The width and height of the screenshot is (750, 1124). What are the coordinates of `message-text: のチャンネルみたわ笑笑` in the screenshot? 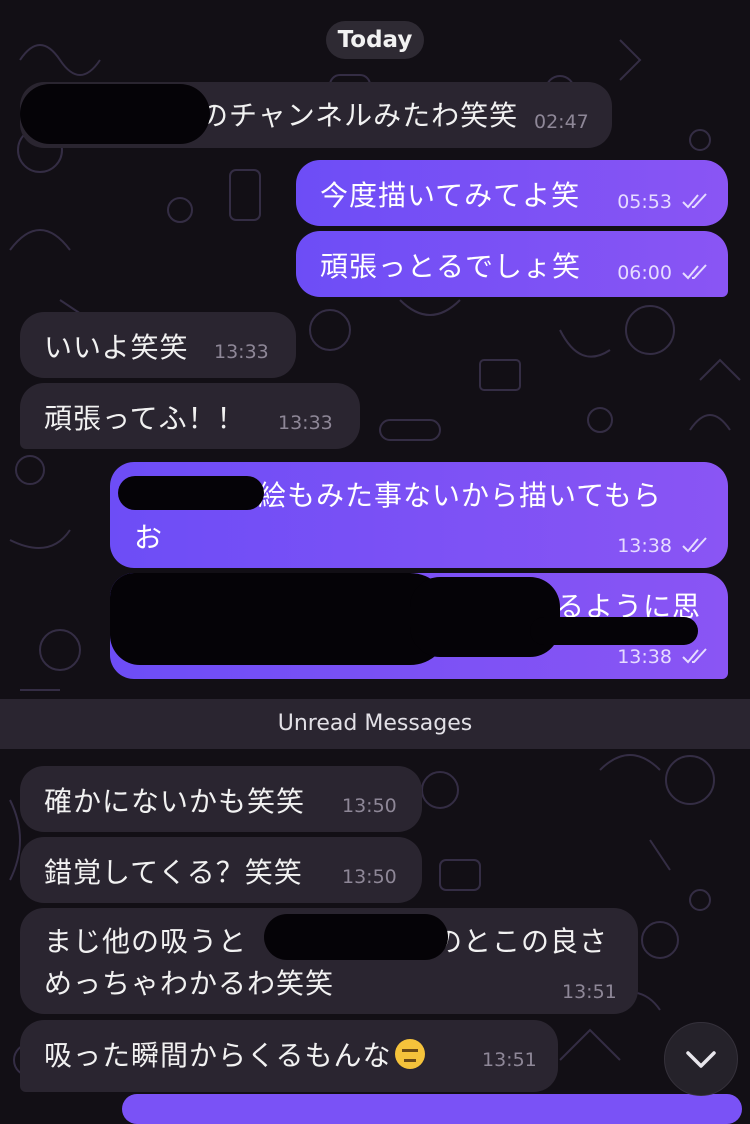 It's located at (359, 115).